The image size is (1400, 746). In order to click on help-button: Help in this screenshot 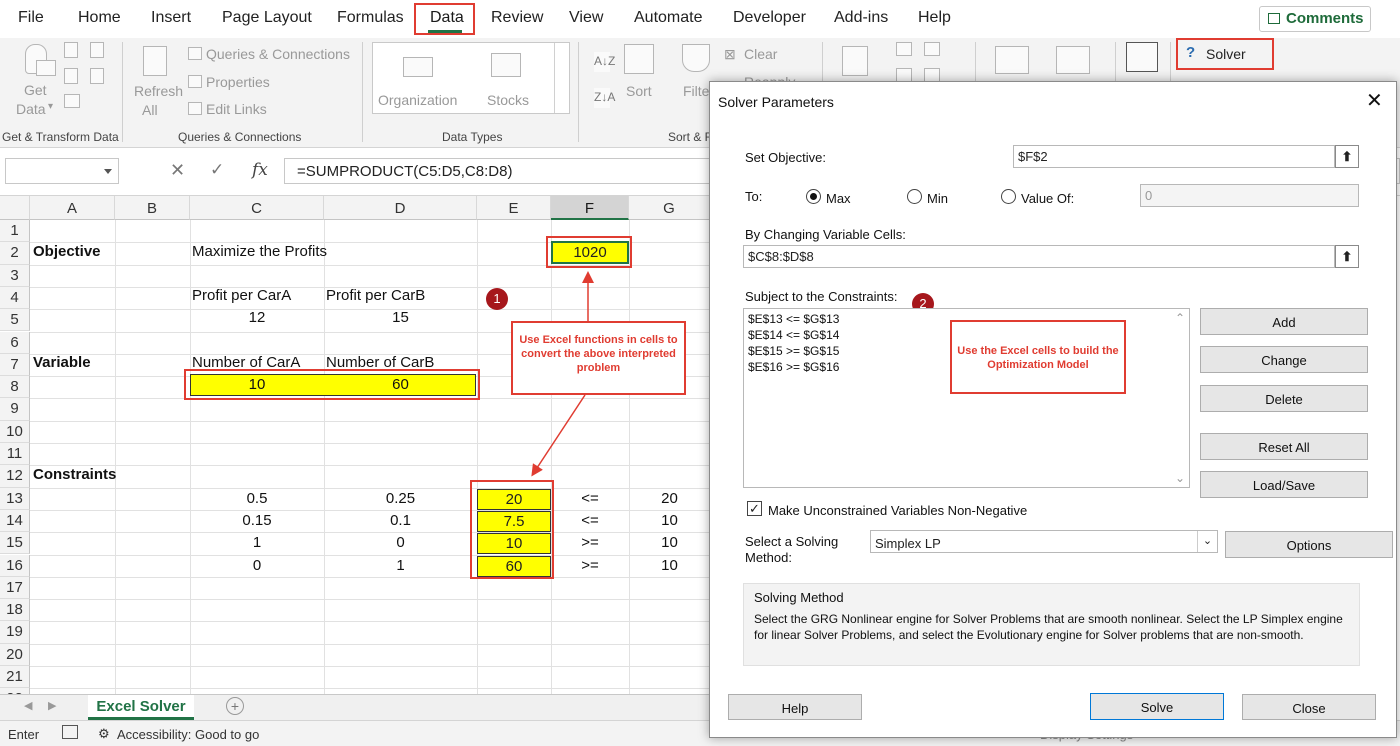, I will do `click(795, 707)`.